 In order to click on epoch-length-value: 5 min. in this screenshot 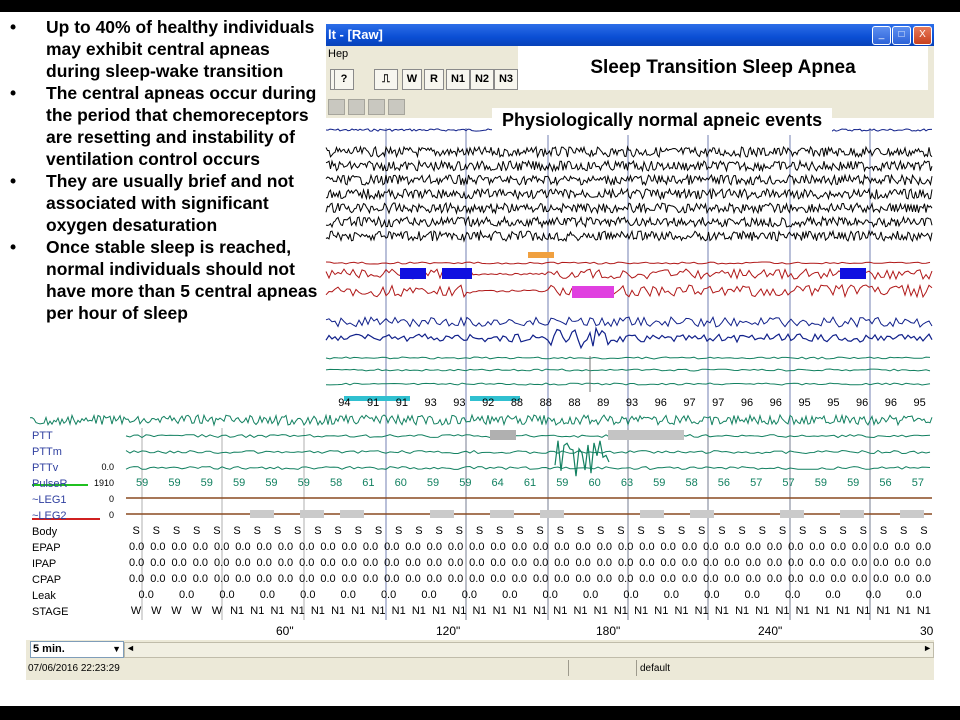, I will do `click(49, 649)`.